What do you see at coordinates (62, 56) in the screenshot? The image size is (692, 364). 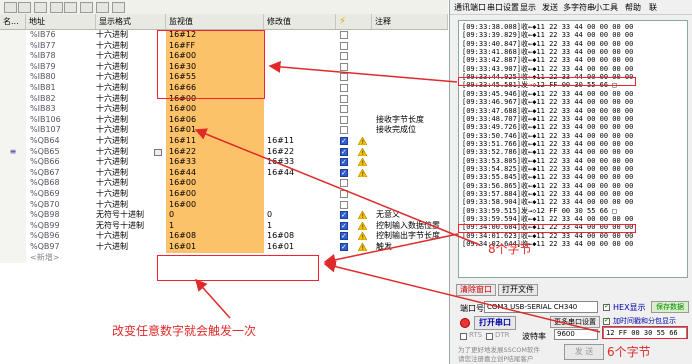 I see `address-cell: %IB78` at bounding box center [62, 56].